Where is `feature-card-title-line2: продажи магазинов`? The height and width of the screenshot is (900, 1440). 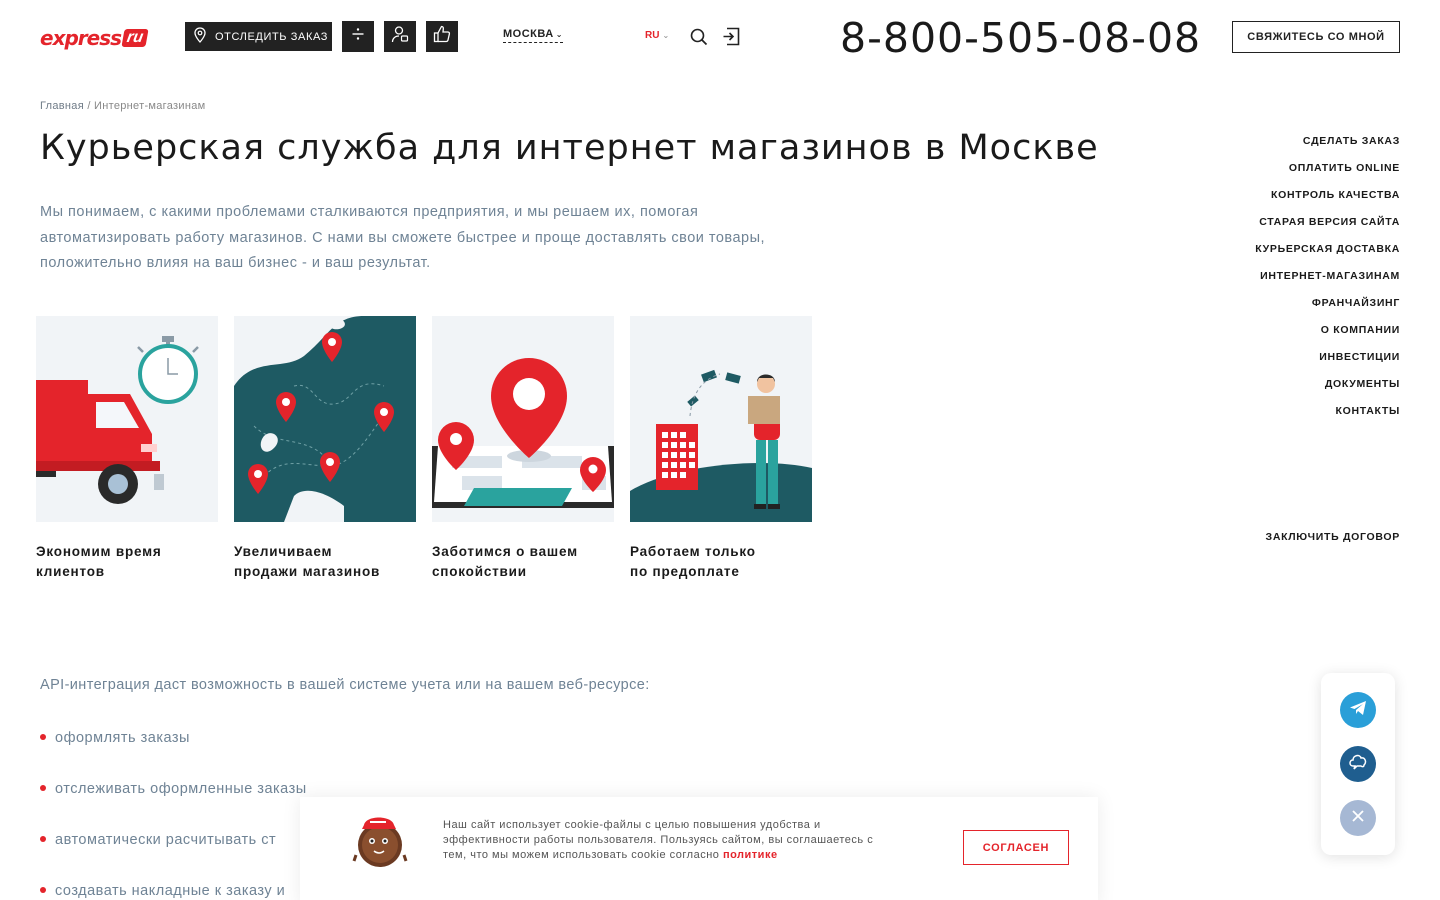
feature-card-title-line2: продажи магазинов is located at coordinates (307, 571).